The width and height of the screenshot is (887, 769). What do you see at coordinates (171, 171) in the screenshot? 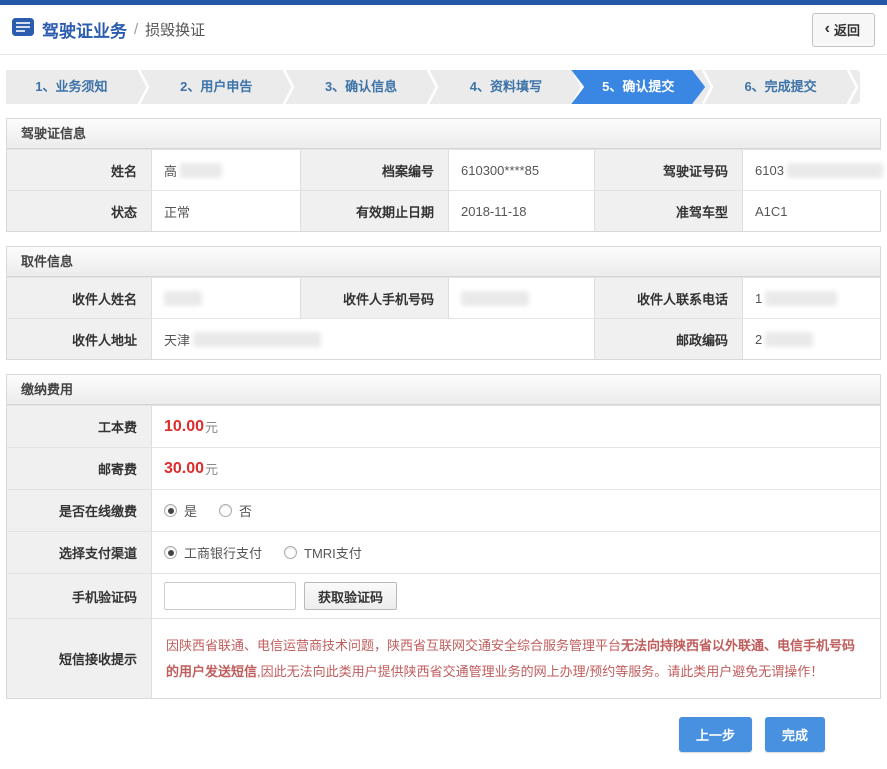
I see `name-value-text: 高` at bounding box center [171, 171].